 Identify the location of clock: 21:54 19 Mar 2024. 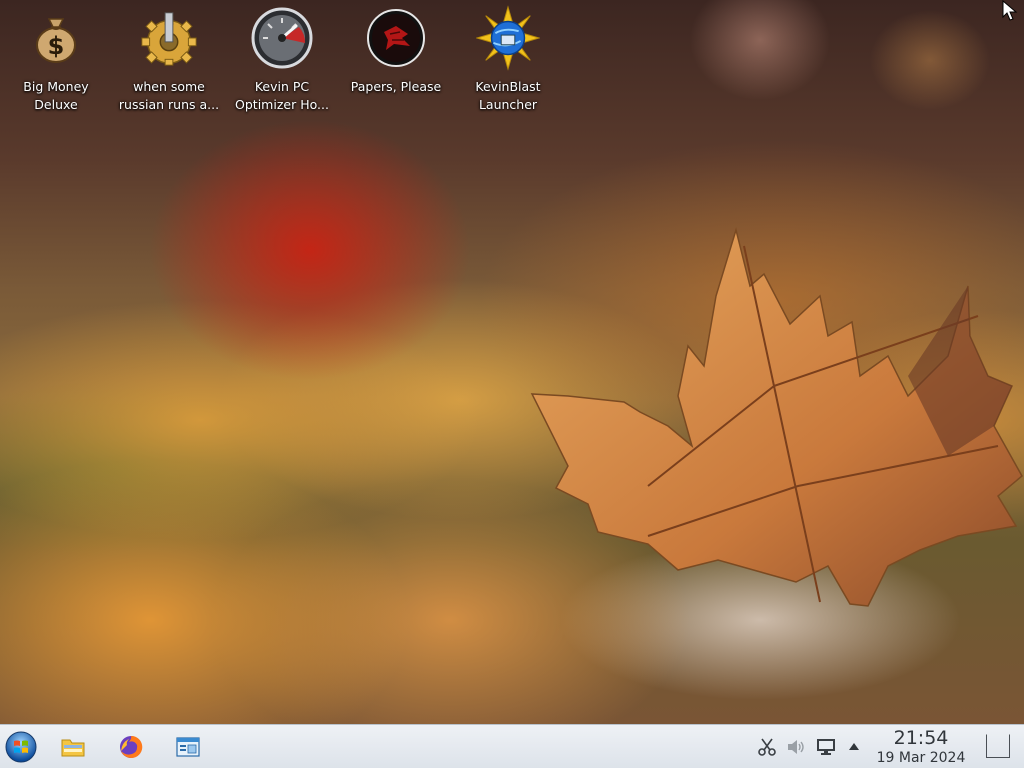
(921, 747).